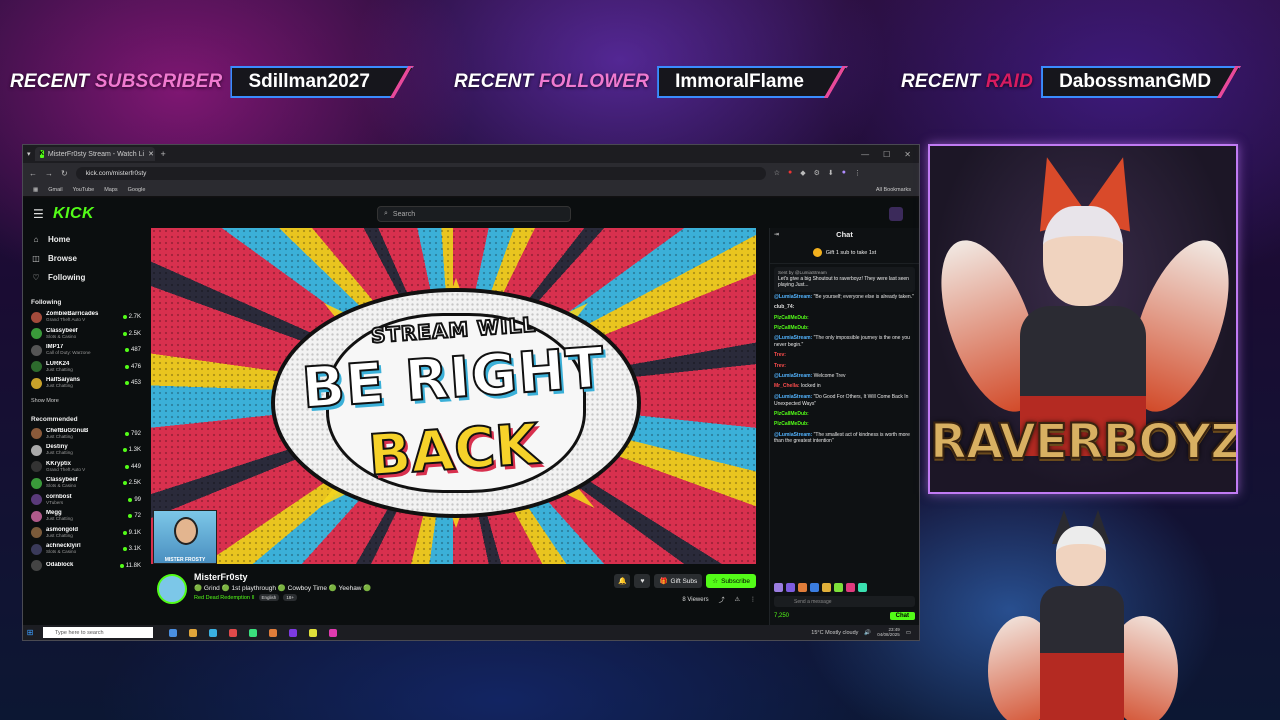 The image size is (1280, 720). What do you see at coordinates (896, 214) in the screenshot?
I see `user-avatar` at bounding box center [896, 214].